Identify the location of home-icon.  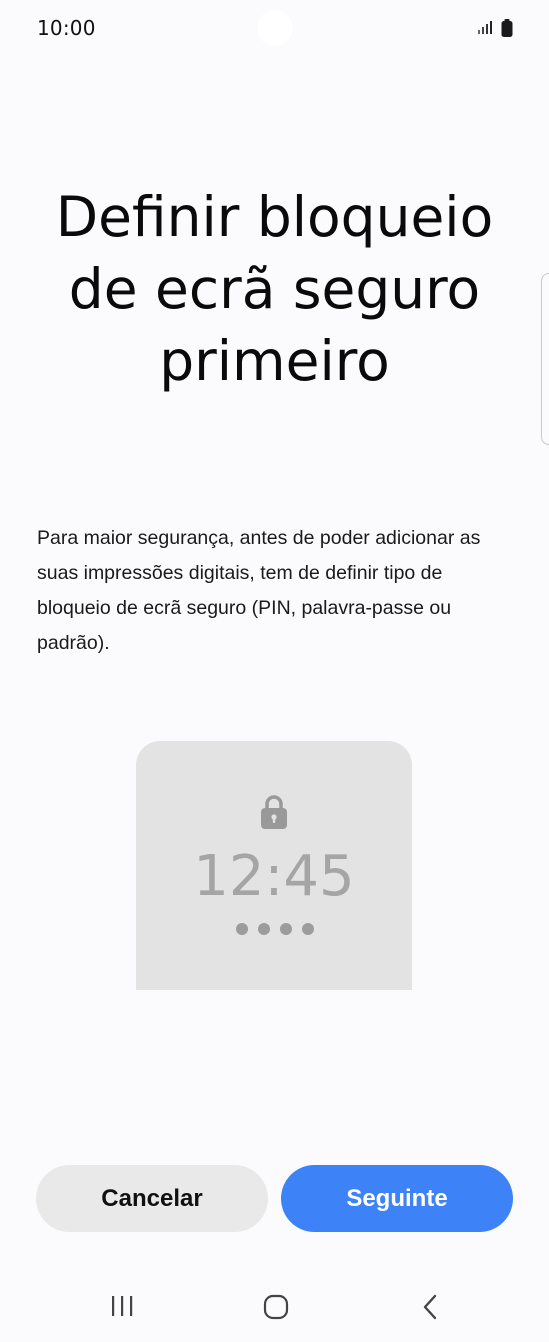
(276, 1309).